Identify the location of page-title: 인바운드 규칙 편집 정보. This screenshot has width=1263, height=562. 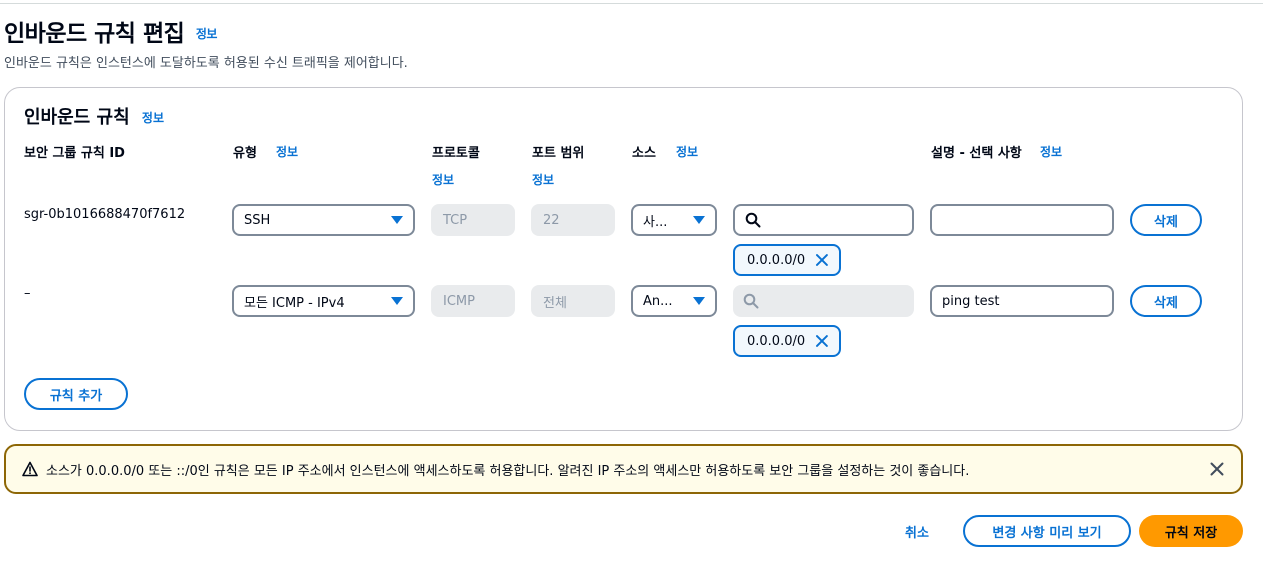
(110, 31).